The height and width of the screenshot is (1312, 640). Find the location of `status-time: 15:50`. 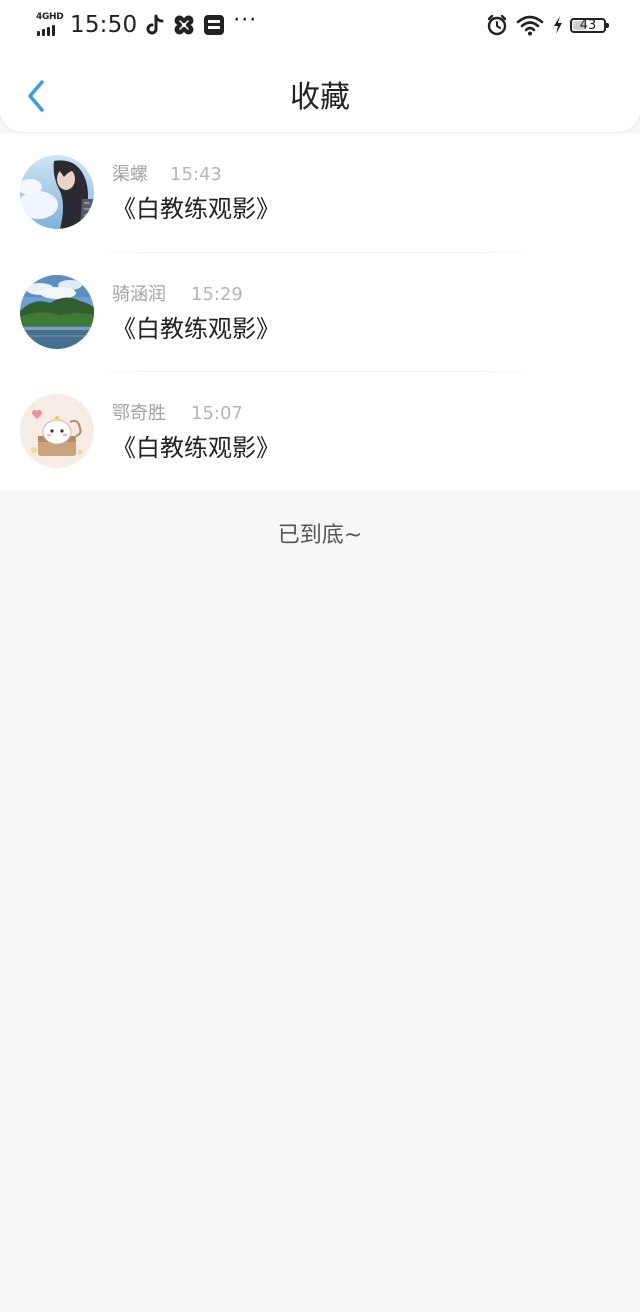

status-time: 15:50 is located at coordinates (104, 25).